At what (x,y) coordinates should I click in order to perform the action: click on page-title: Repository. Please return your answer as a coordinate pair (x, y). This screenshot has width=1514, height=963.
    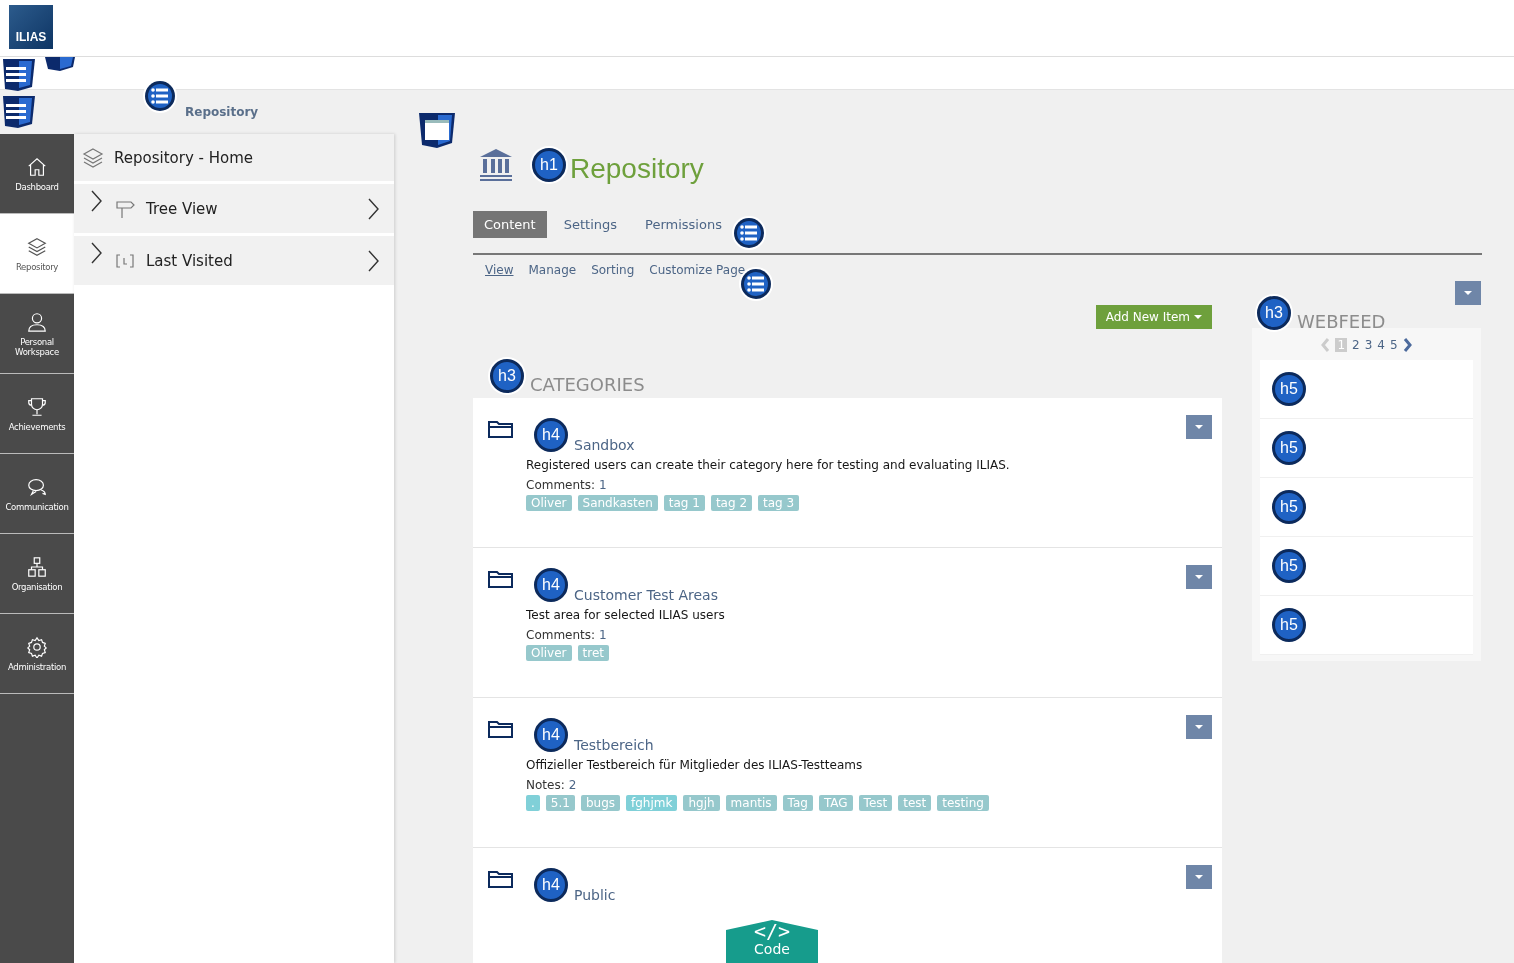
    Looking at the image, I should click on (637, 169).